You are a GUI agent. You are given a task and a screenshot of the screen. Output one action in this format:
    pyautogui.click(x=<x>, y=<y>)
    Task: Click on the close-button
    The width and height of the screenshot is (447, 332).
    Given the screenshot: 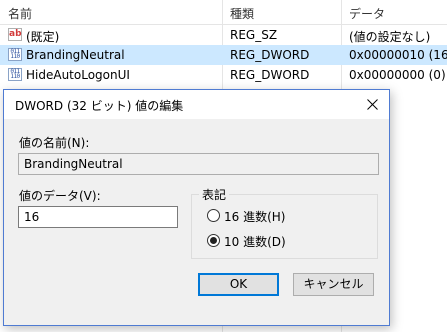 What is the action you would take?
    pyautogui.click(x=372, y=104)
    